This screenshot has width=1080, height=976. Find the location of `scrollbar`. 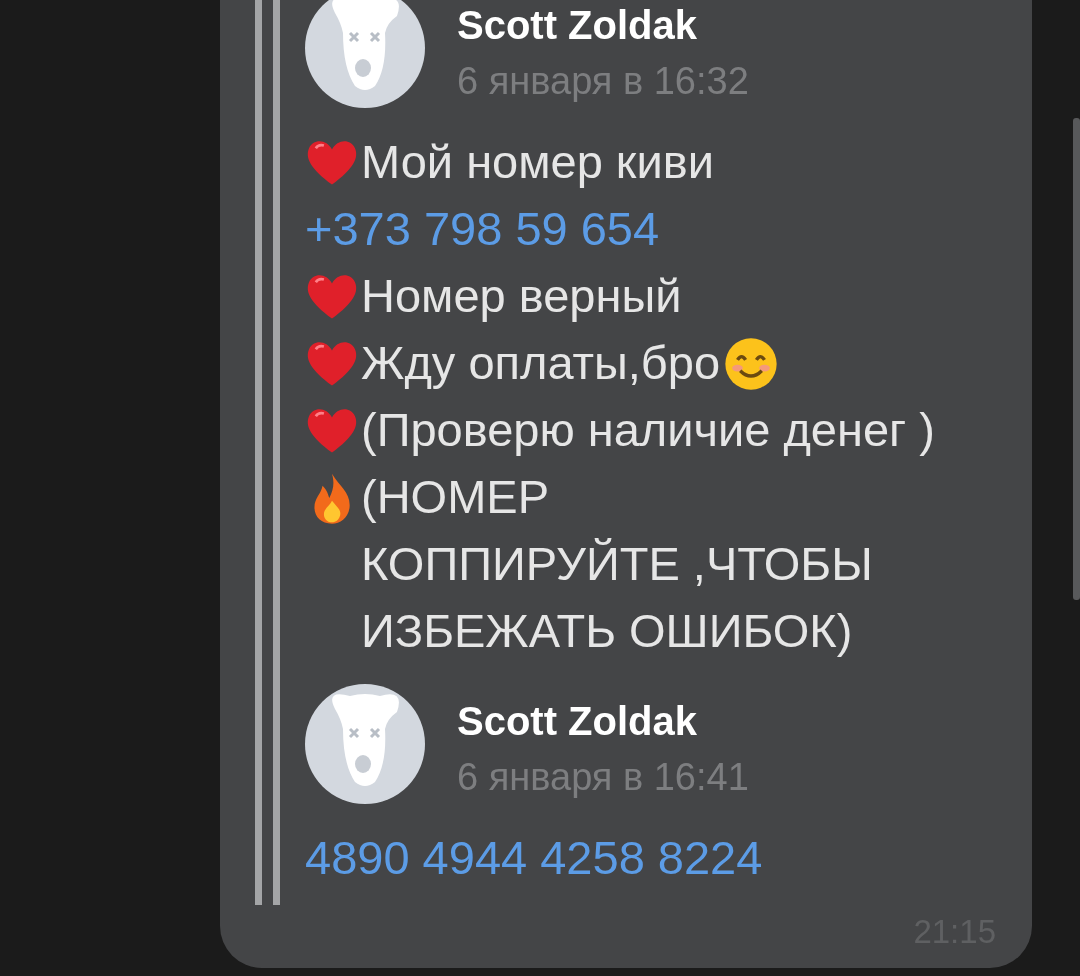

scrollbar is located at coordinates (1076, 359).